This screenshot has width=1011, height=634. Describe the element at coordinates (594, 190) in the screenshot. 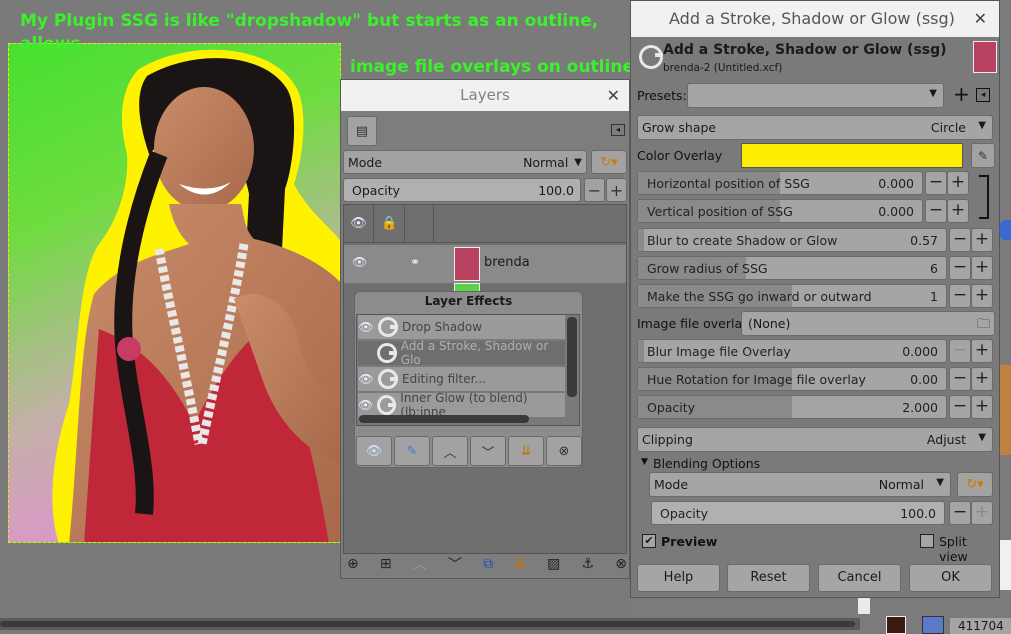

I see `opacity-minus-button: −` at that location.